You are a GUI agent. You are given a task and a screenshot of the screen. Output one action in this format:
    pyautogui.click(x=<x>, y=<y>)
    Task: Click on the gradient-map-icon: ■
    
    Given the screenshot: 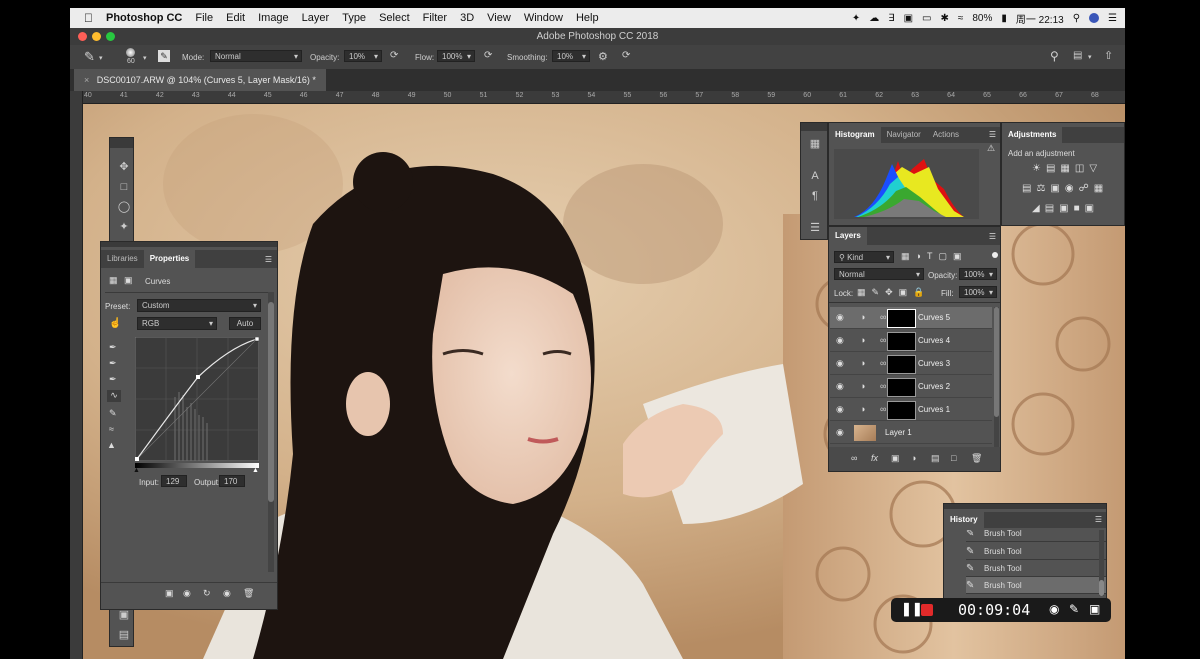 What is the action you would take?
    pyautogui.click(x=1079, y=208)
    